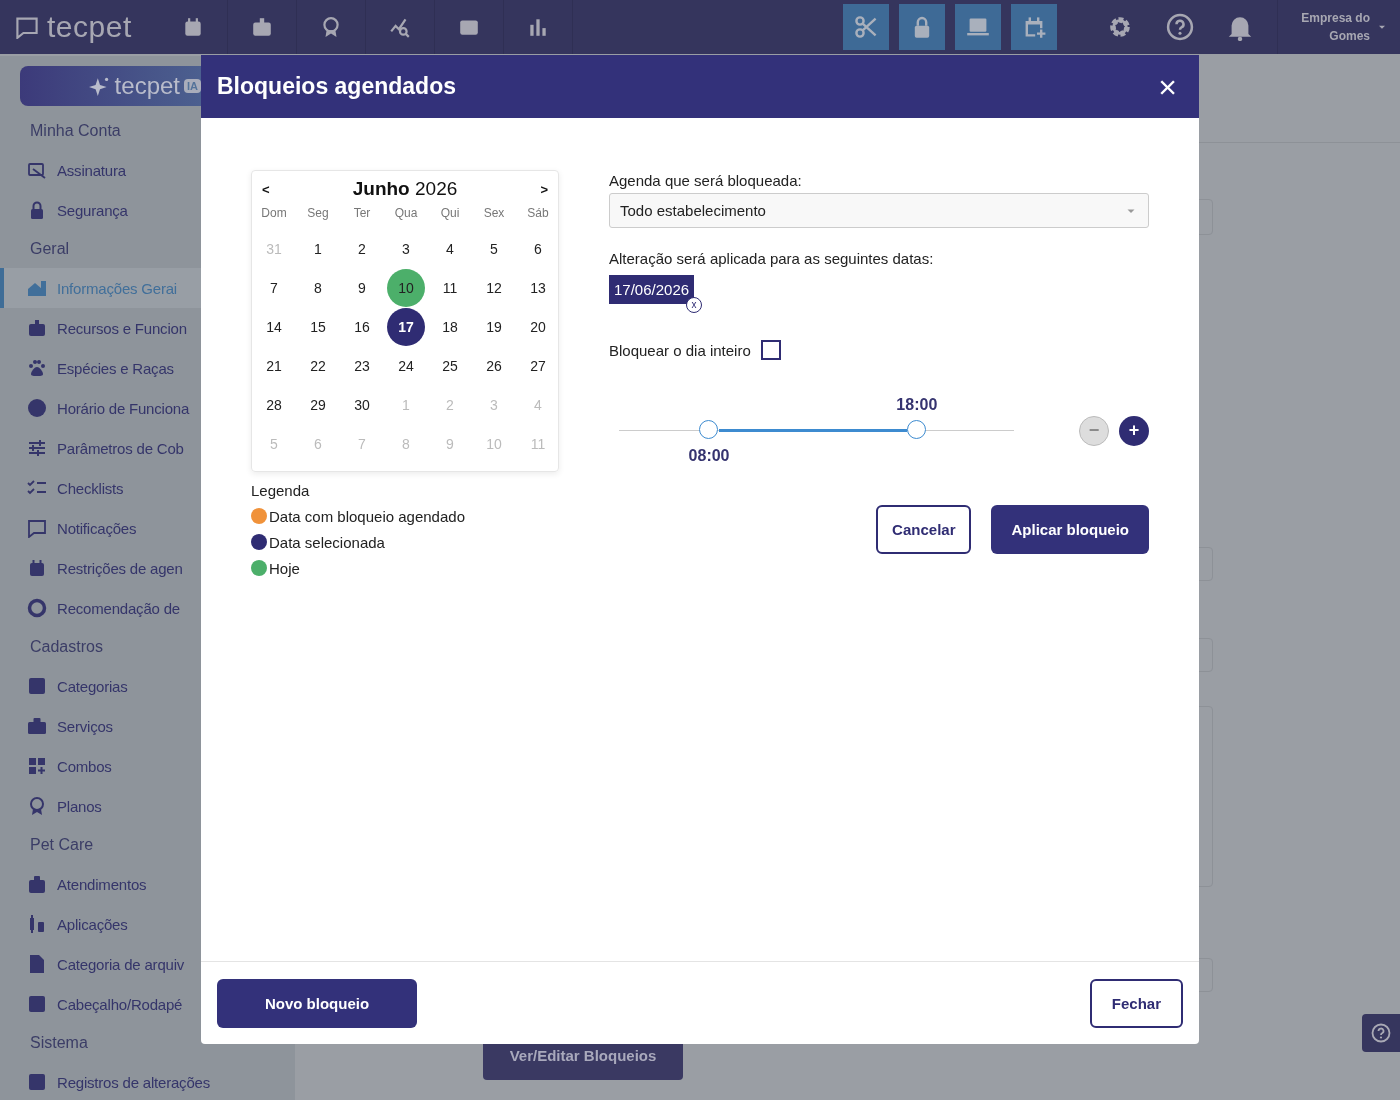 The height and width of the screenshot is (1100, 1400). What do you see at coordinates (494, 213) in the screenshot?
I see `weekday-label: Sex` at bounding box center [494, 213].